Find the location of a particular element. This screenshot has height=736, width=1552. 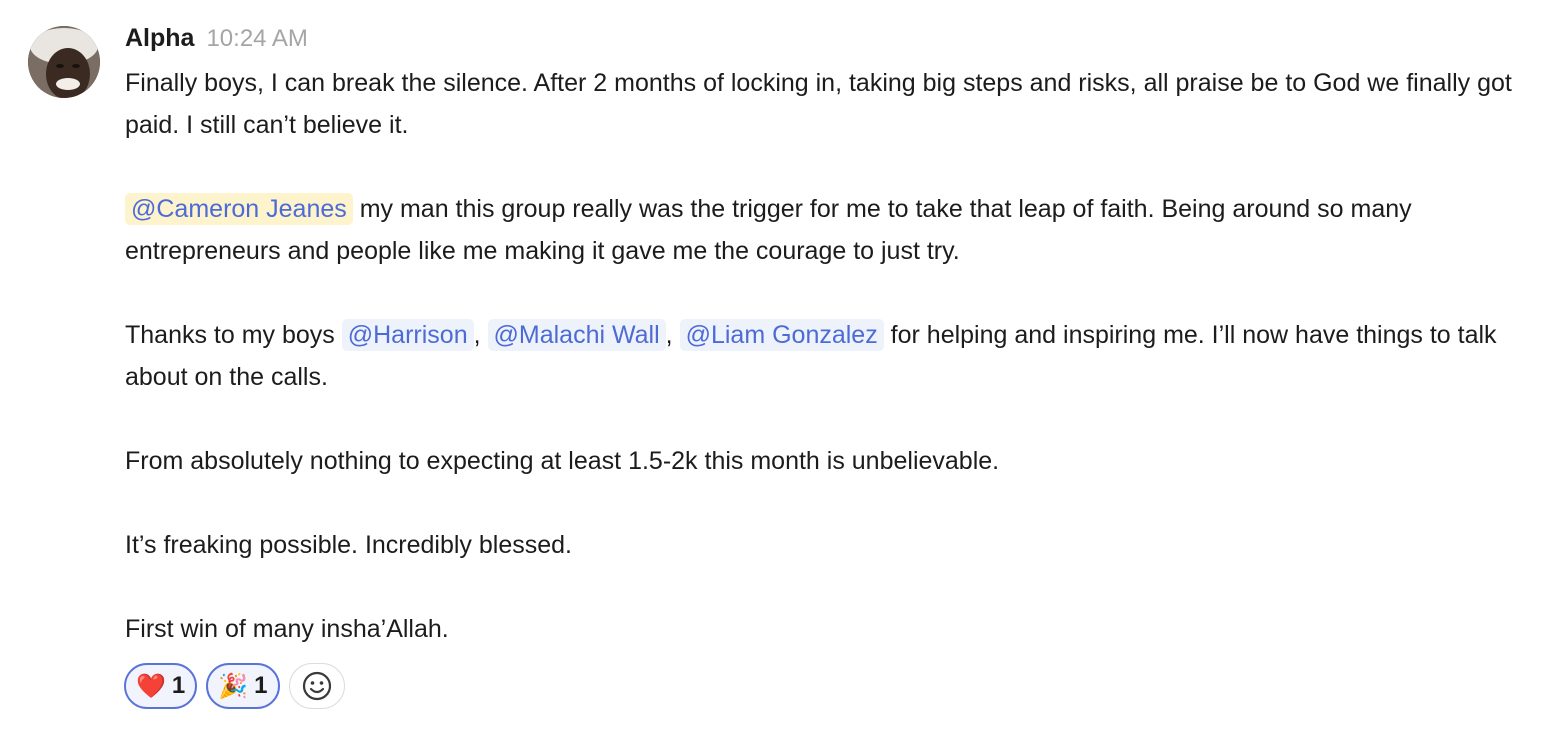

smiley-icon is located at coordinates (316, 686).